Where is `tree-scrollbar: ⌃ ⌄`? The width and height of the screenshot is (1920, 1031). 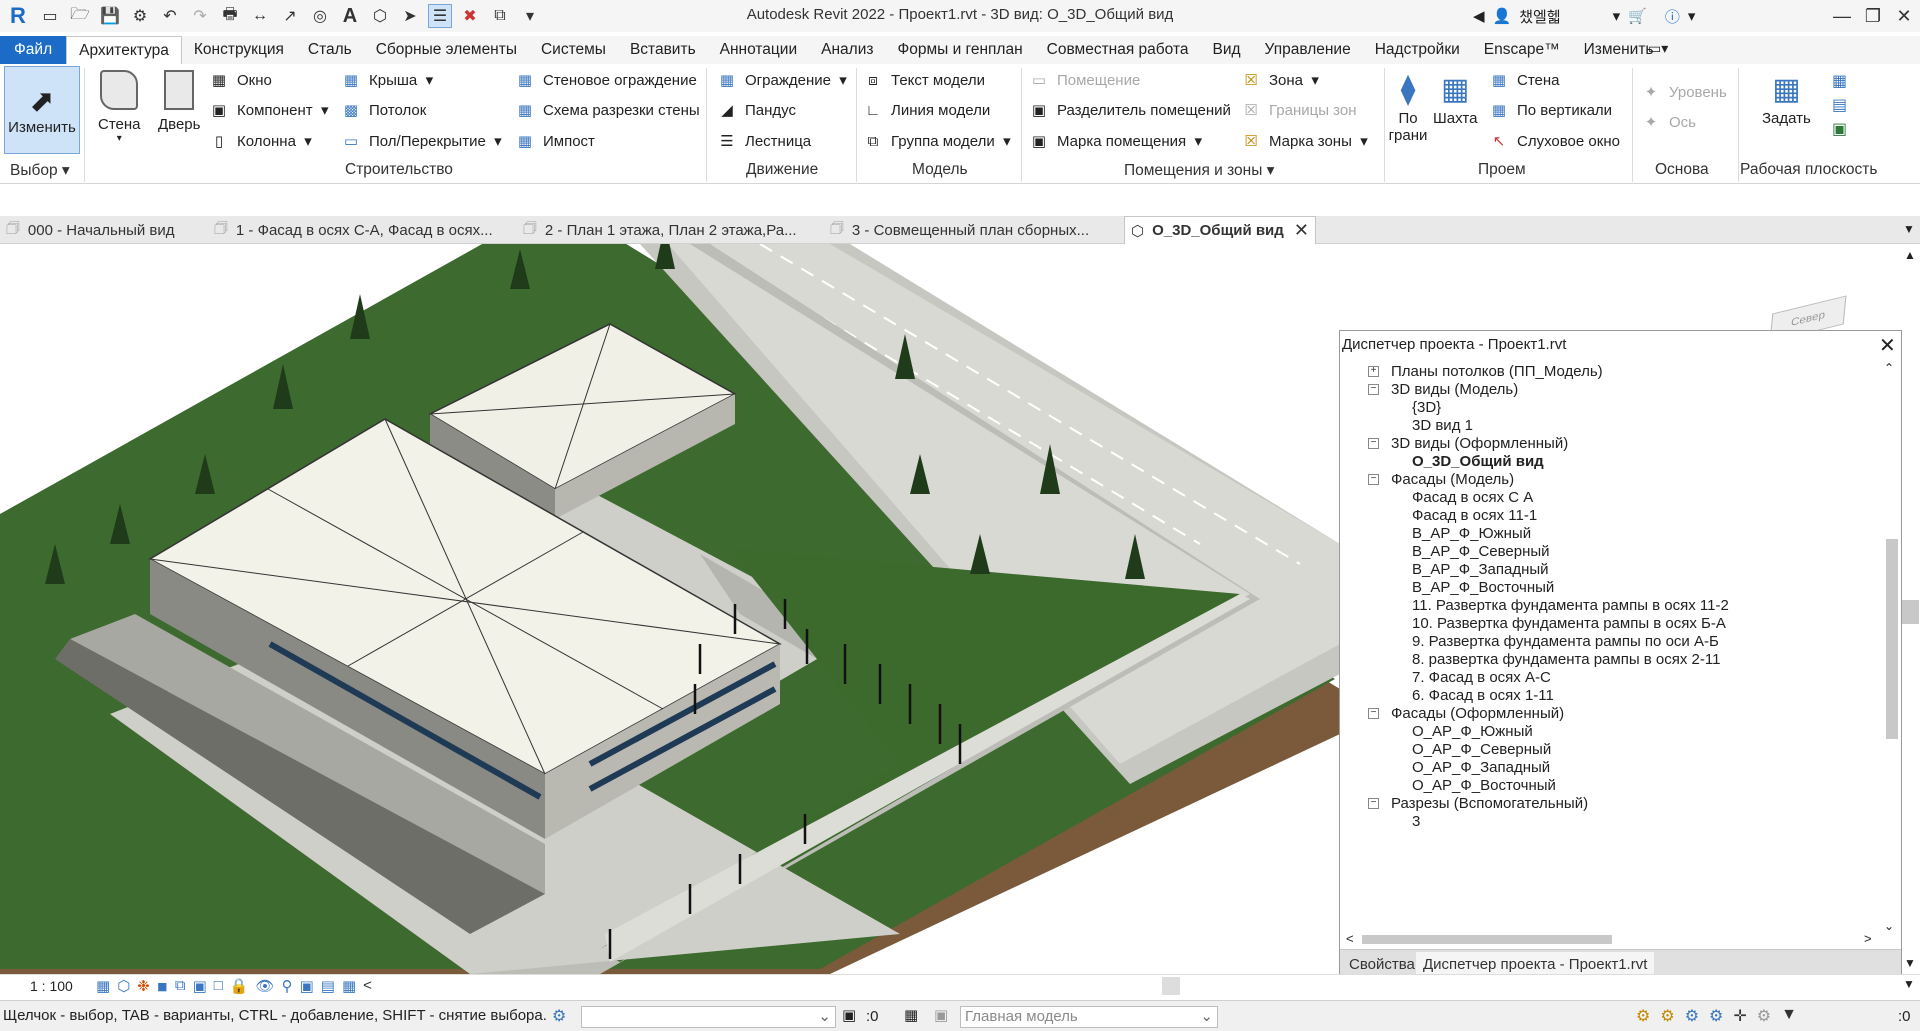
tree-scrollbar: ⌃ ⌄ is located at coordinates (1890, 649).